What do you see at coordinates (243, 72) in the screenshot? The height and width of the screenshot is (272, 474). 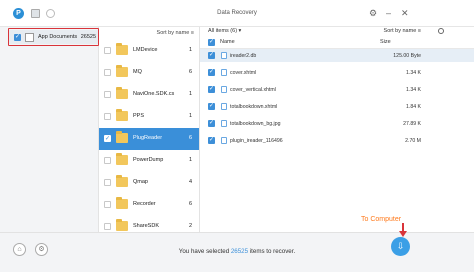 I see `file-name: cover.xhtml` at bounding box center [243, 72].